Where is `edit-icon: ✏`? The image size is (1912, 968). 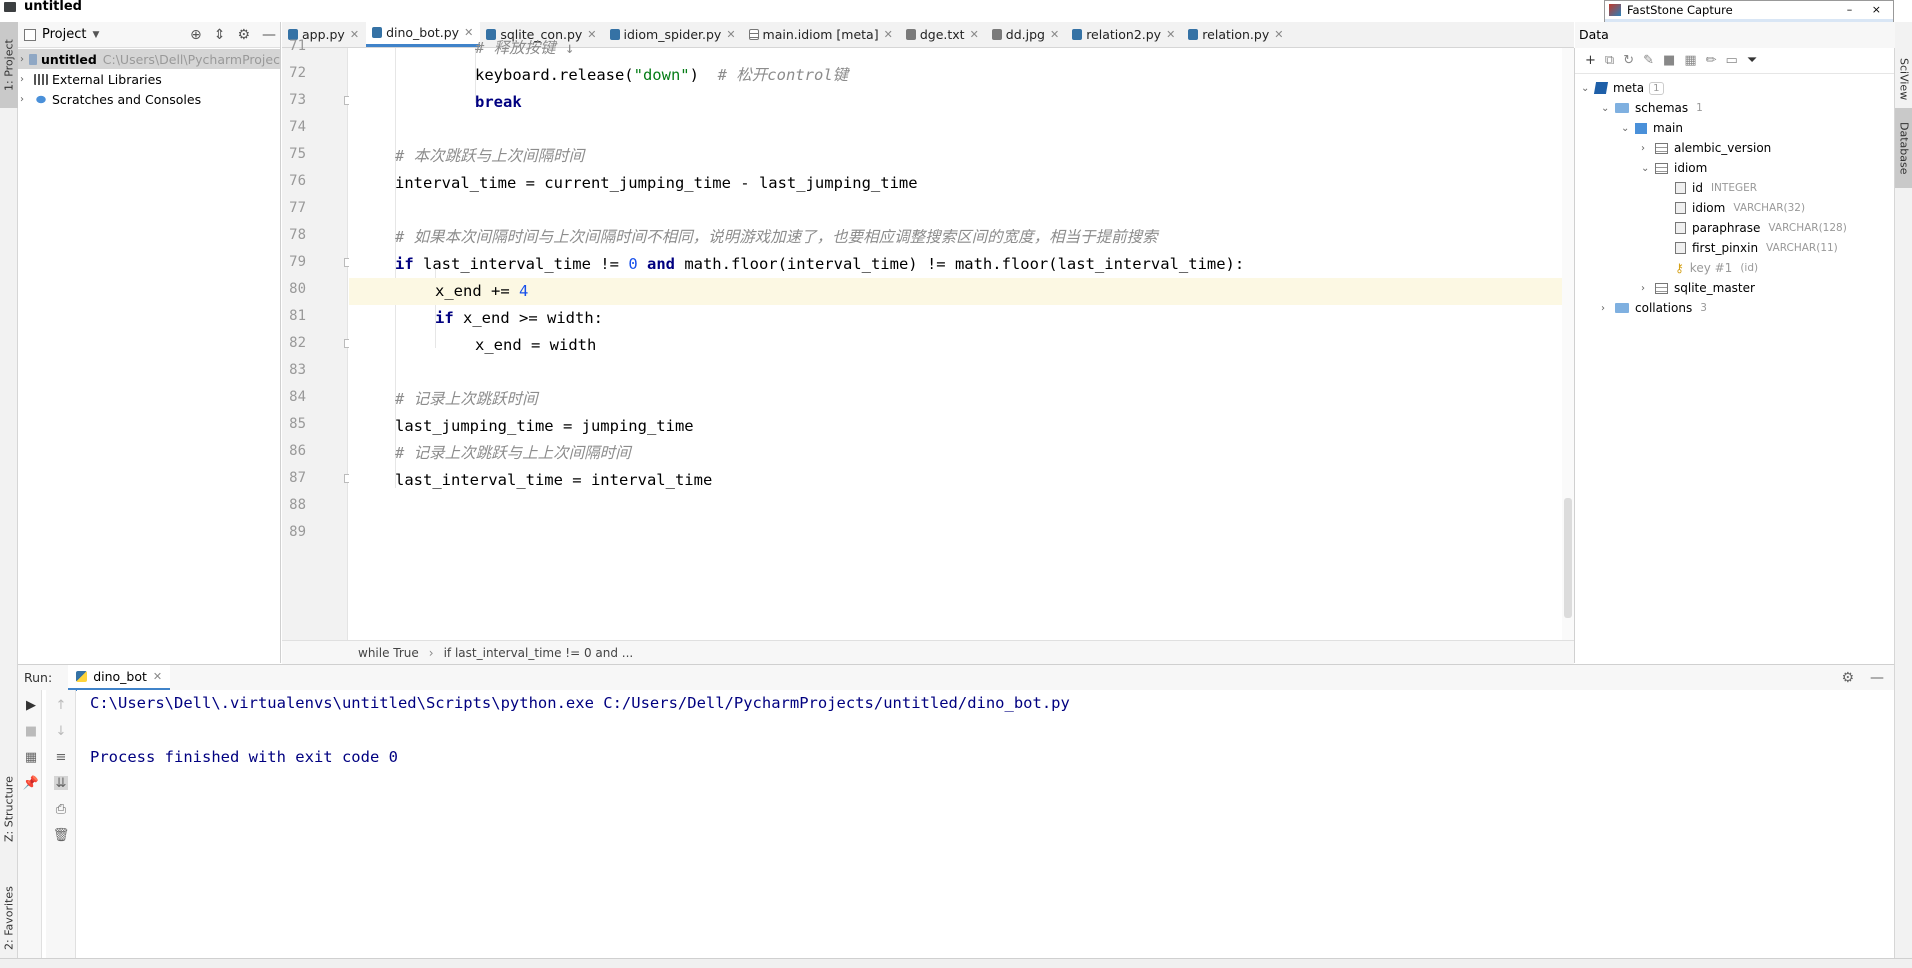
edit-icon: ✏ is located at coordinates (1711, 60).